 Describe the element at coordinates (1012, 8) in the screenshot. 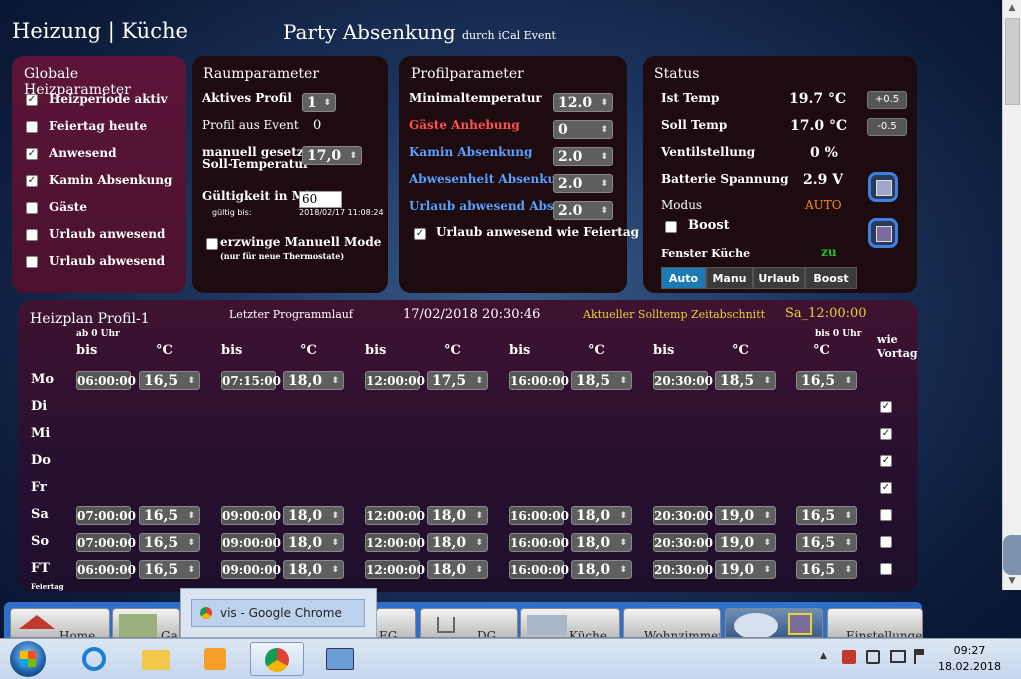

I see `scroll-up-icon: ▲` at that location.